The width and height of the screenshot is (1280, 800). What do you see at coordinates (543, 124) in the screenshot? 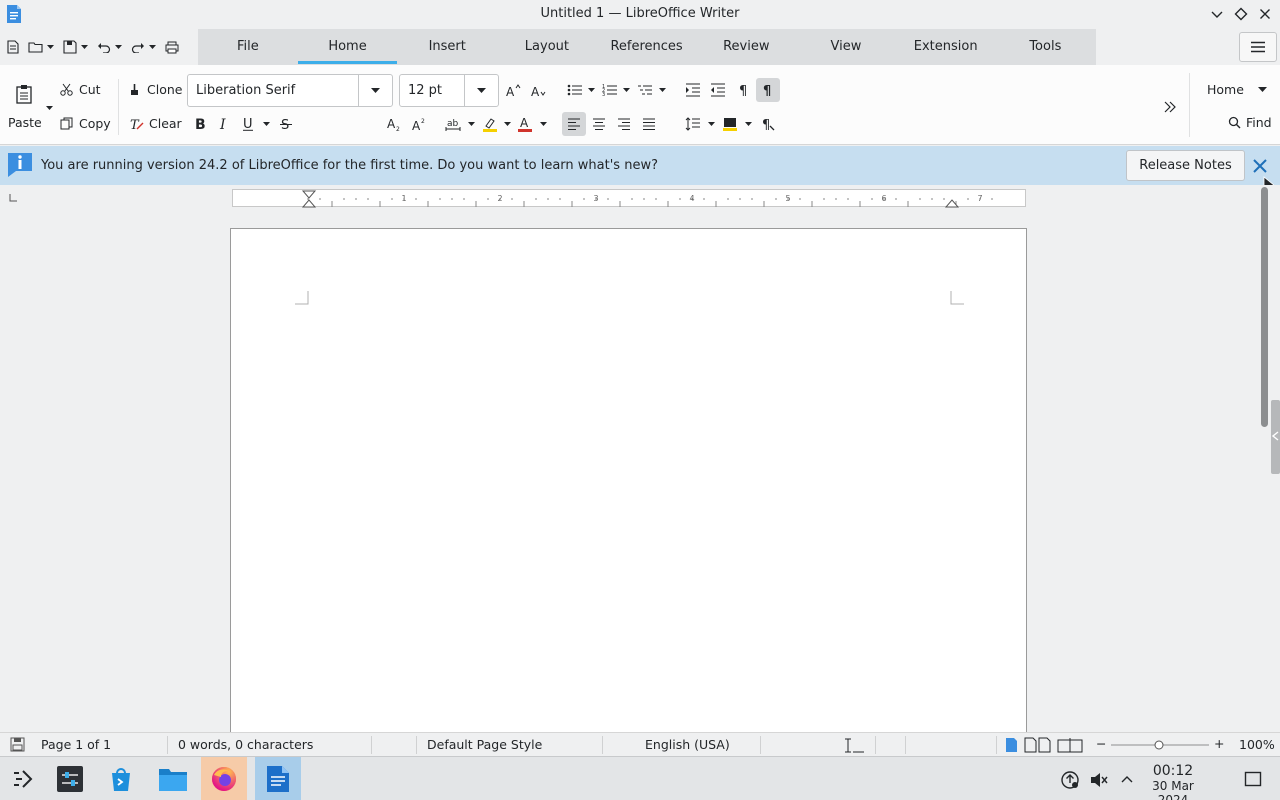
I see `font-color-dropdown-icon` at bounding box center [543, 124].